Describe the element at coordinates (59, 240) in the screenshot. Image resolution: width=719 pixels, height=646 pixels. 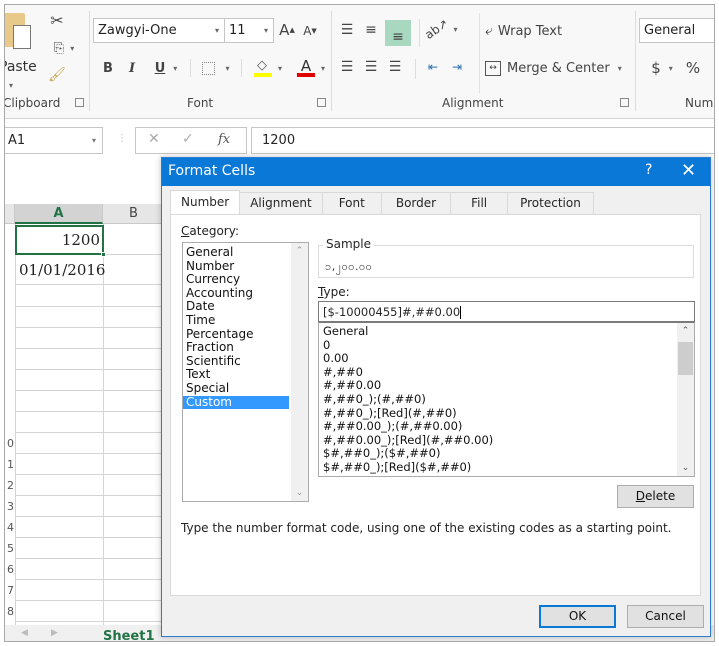
I see `cell-a1: 1200` at that location.